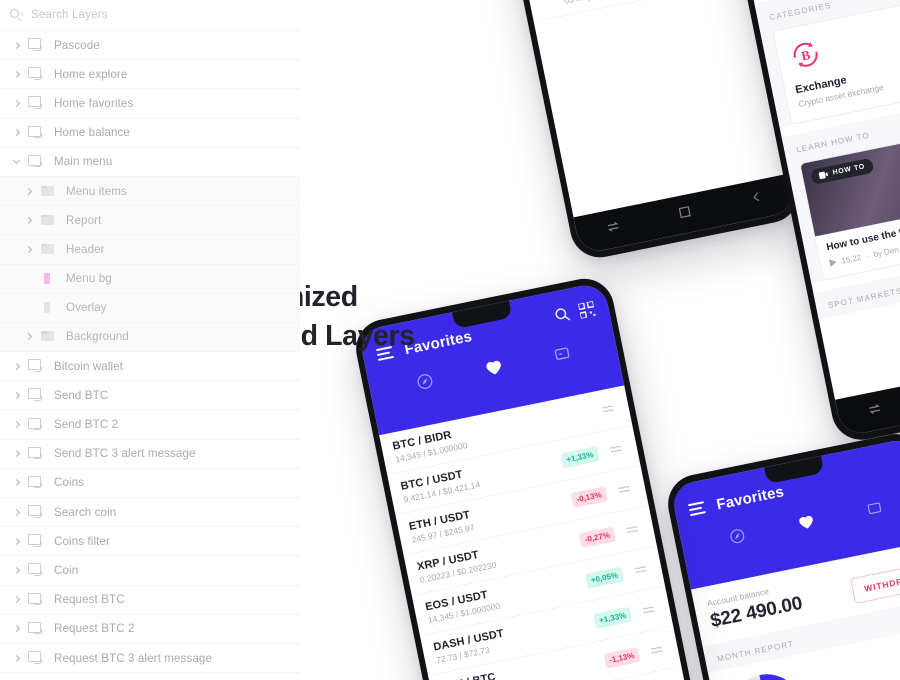  Describe the element at coordinates (621, 657) in the screenshot. I see `change-badge: -1,13%` at that location.